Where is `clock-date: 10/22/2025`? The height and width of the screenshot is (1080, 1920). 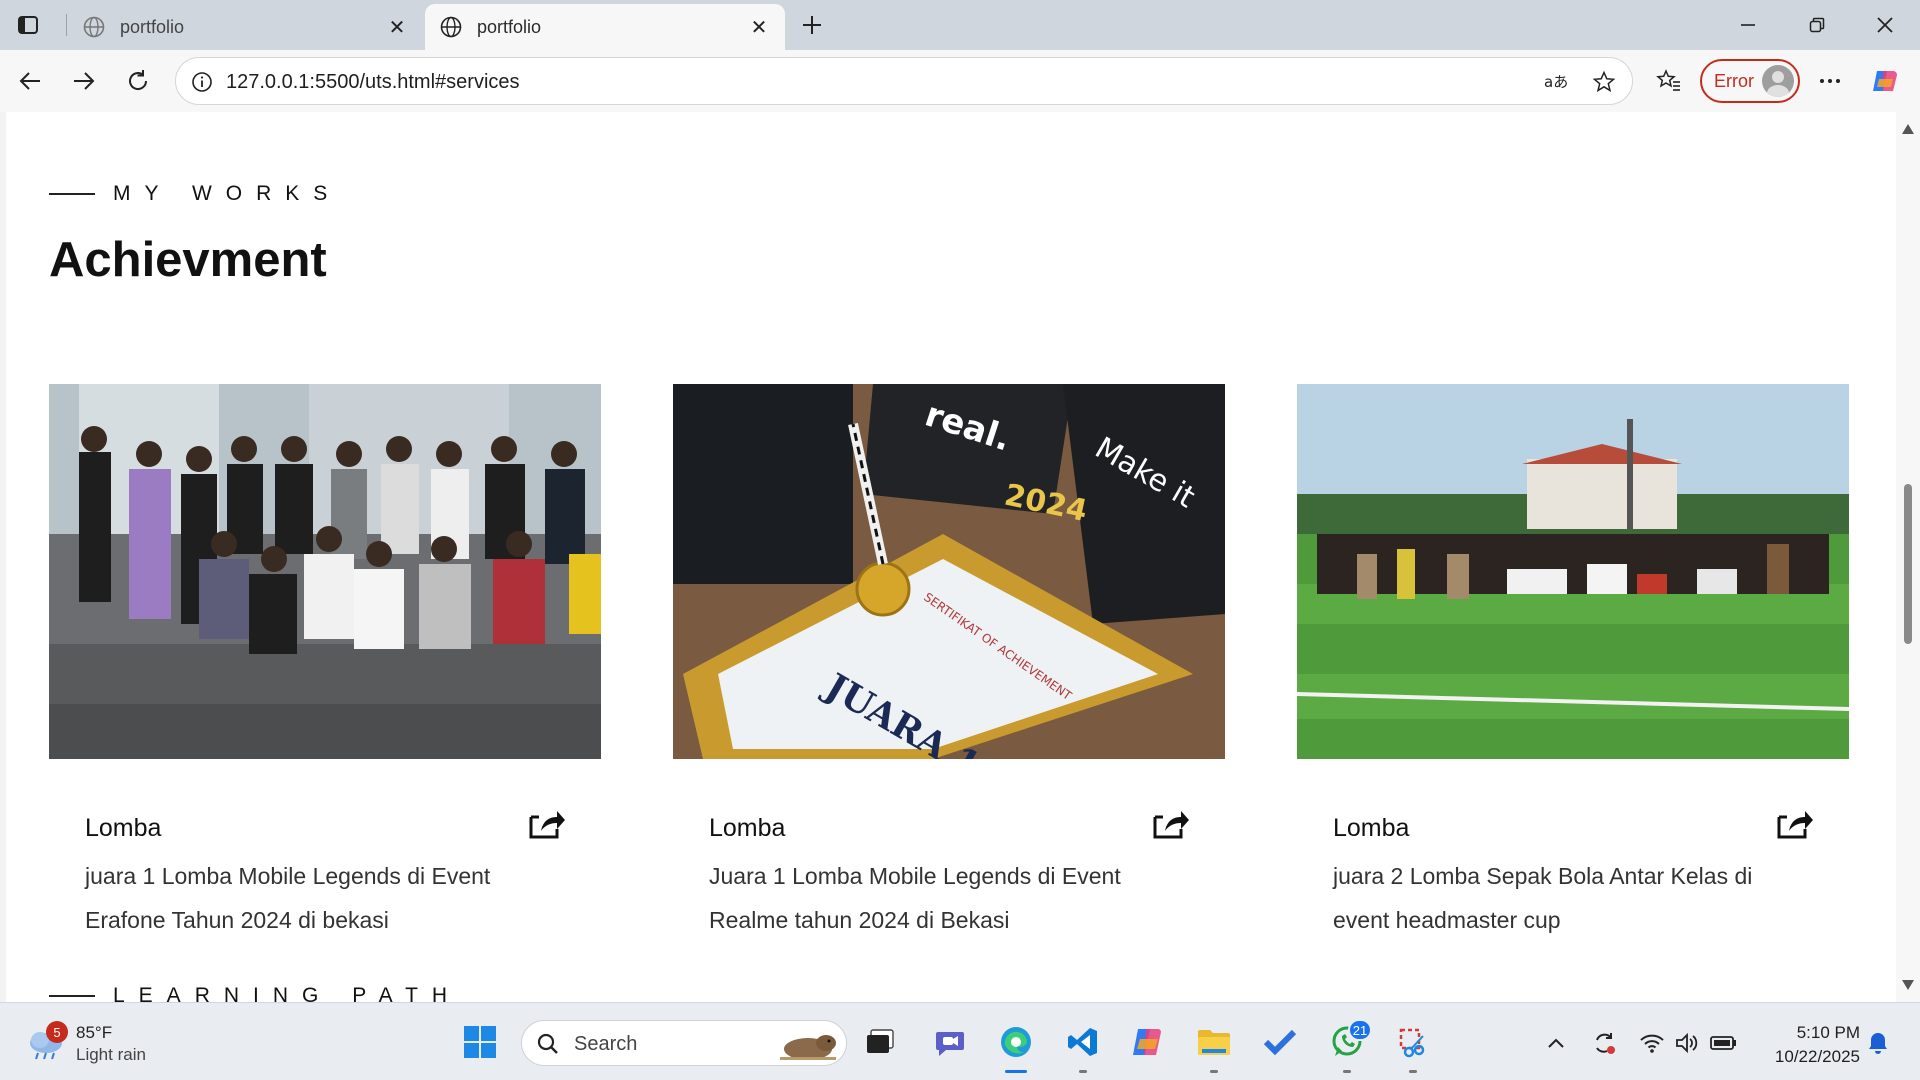 clock-date: 10/22/2025 is located at coordinates (1817, 1056).